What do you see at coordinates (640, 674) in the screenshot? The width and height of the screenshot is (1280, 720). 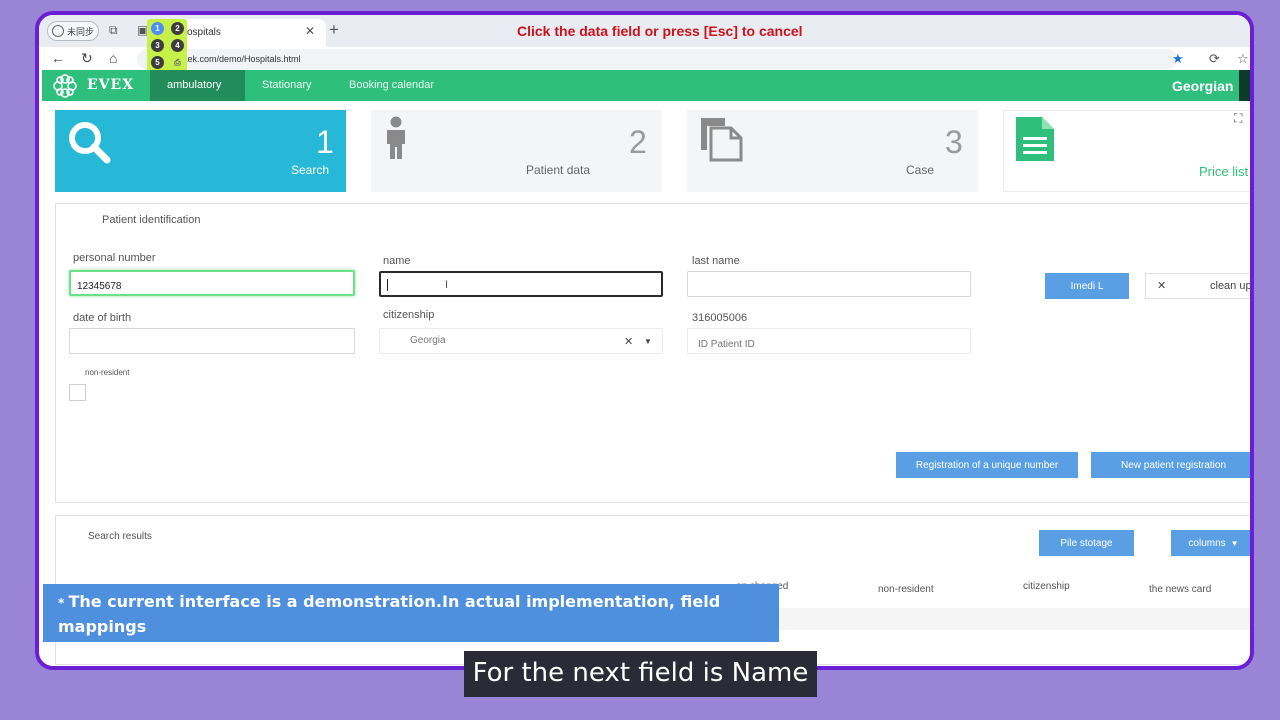 I see `video-caption: For the next field is Name` at bounding box center [640, 674].